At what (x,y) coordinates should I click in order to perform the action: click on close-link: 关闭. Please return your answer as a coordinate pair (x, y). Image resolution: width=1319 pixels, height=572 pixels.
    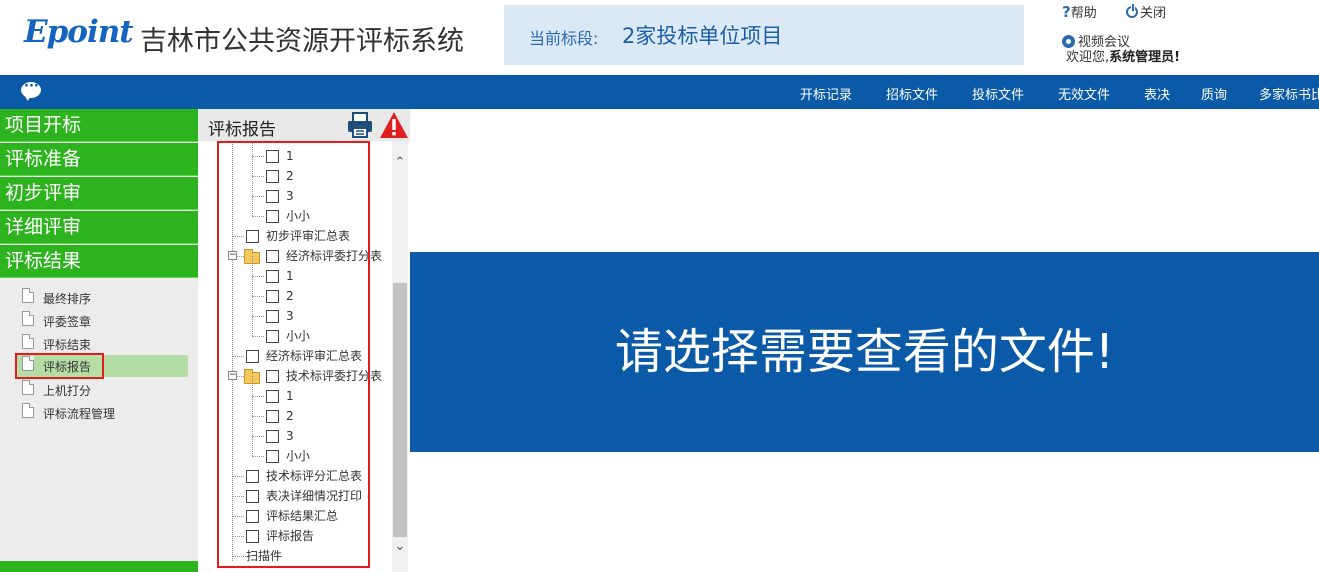
    Looking at the image, I should click on (1146, 11).